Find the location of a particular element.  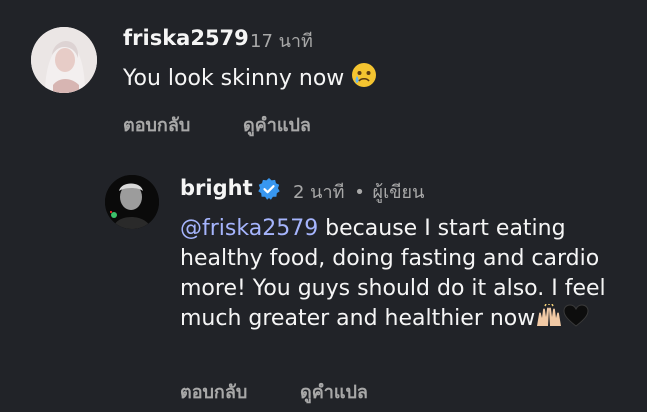

reply-time: 2 นาที • ผู้เขียน is located at coordinates (358, 191).